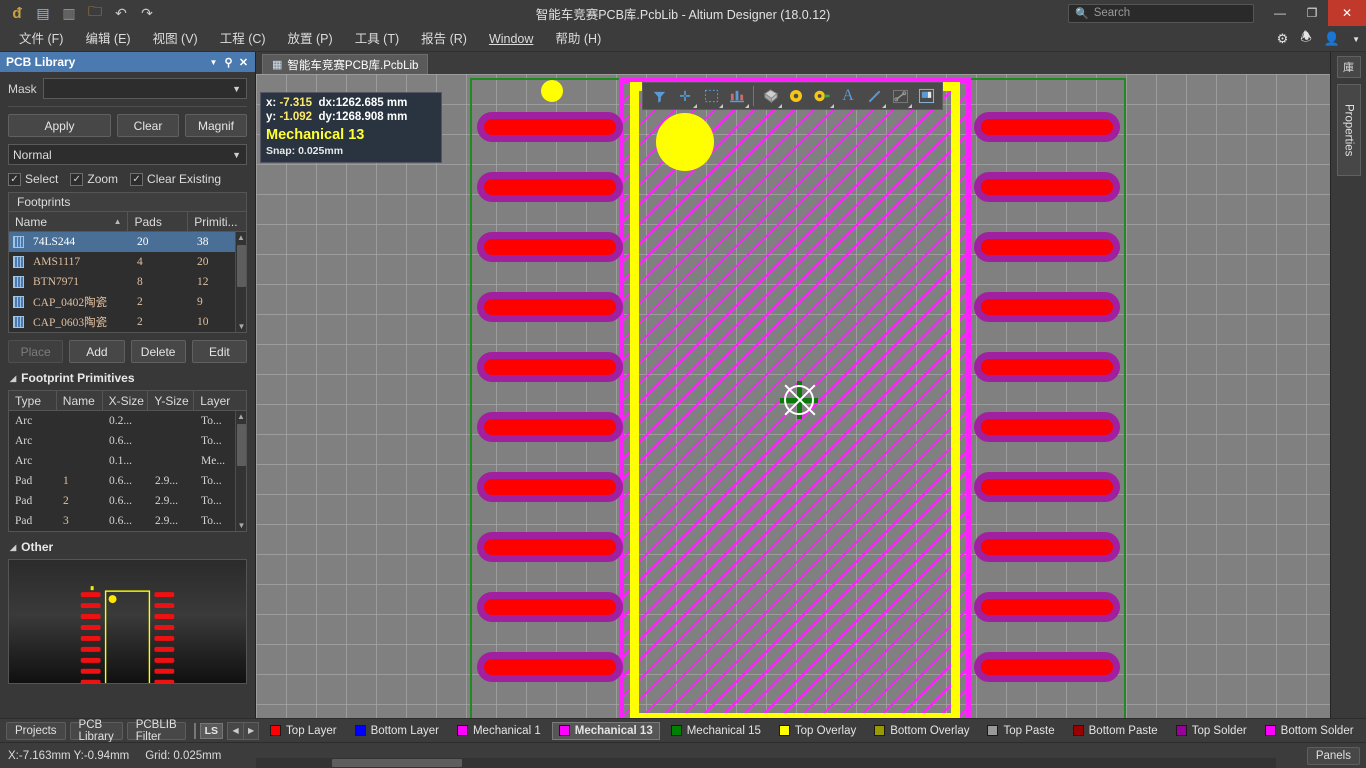  What do you see at coordinates (175, 39) in the screenshot?
I see `menu-view: 视图 (V)` at bounding box center [175, 39].